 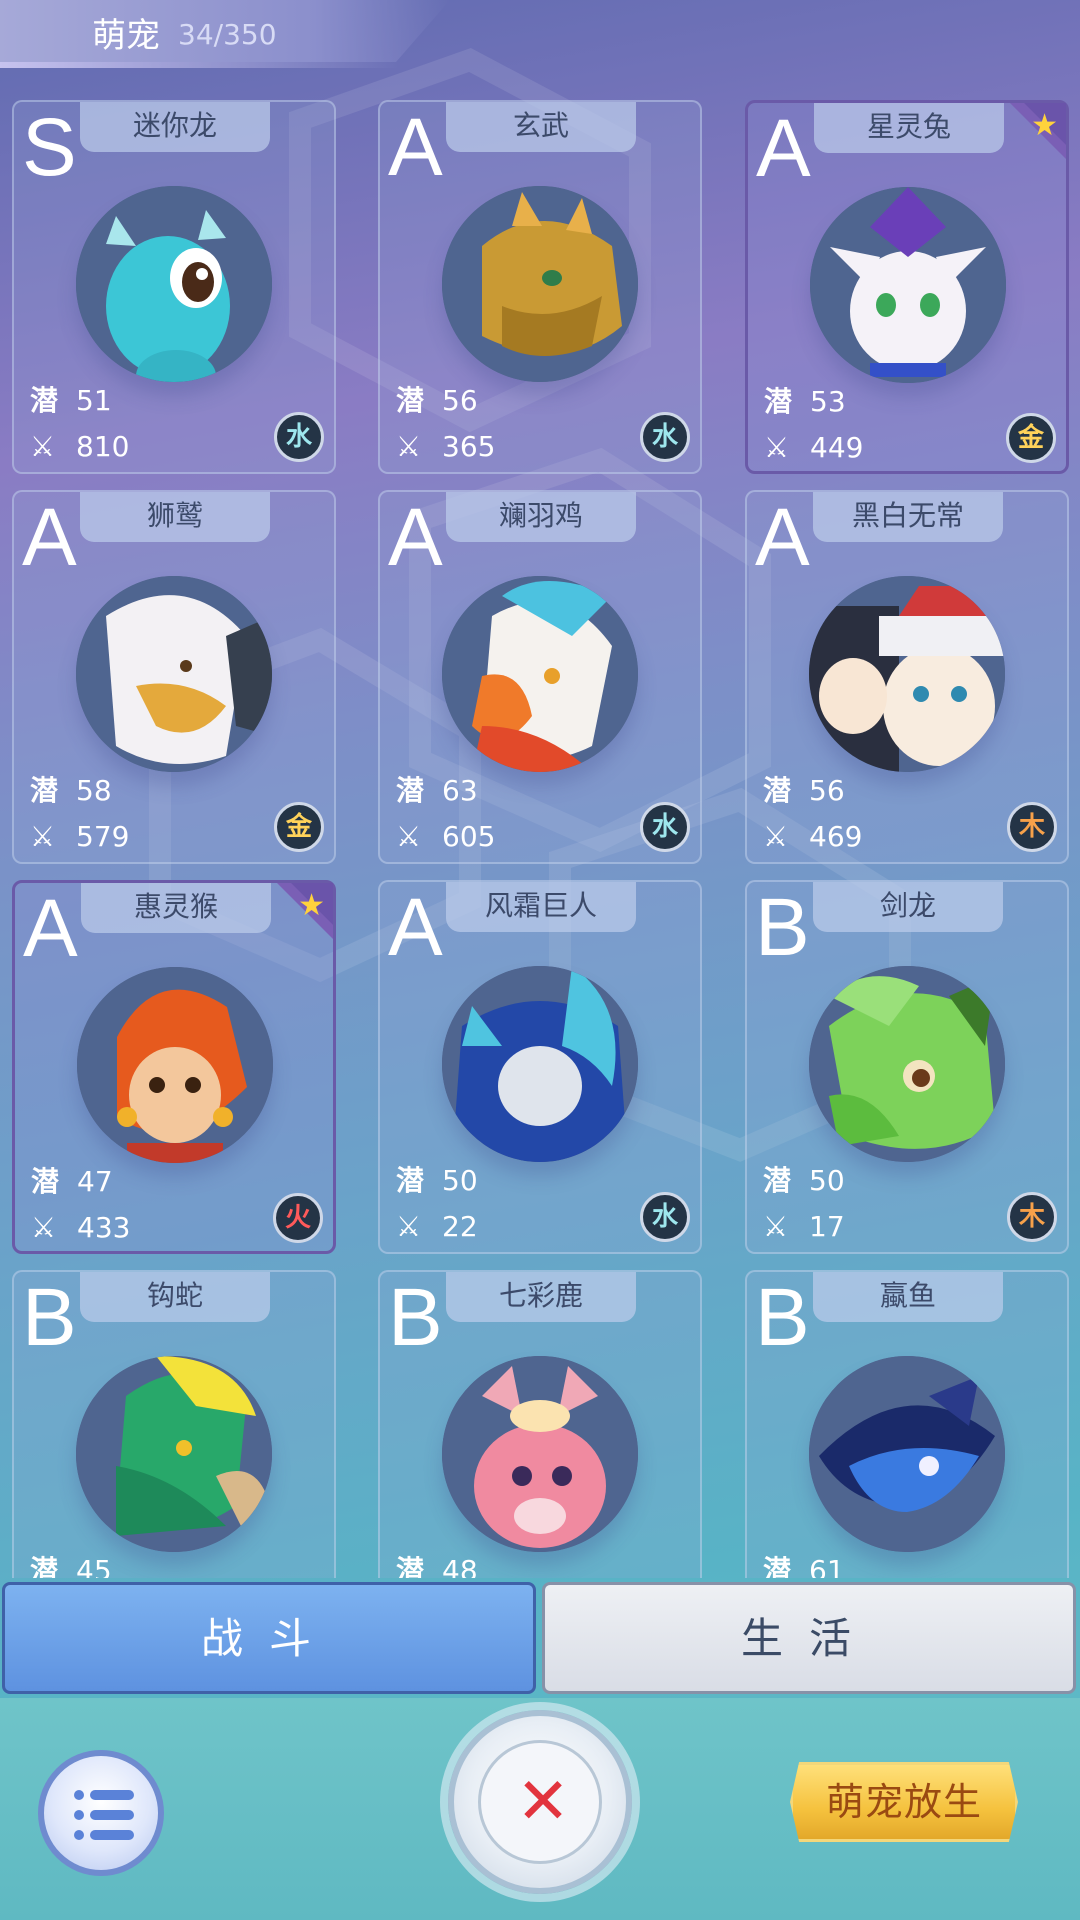 I want to click on pet-grade: S, so click(x=49, y=147).